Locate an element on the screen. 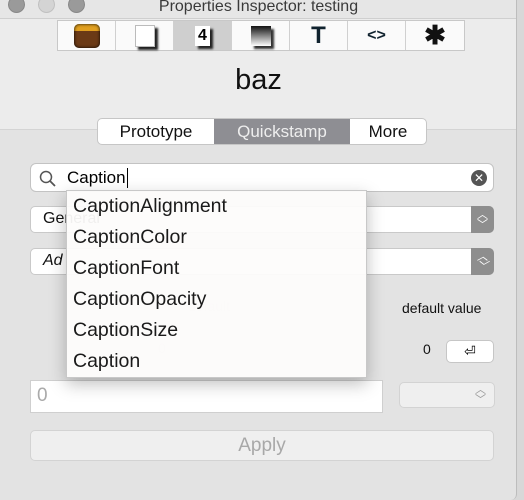 The image size is (524, 500). card-icon is located at coordinates (144, 35).